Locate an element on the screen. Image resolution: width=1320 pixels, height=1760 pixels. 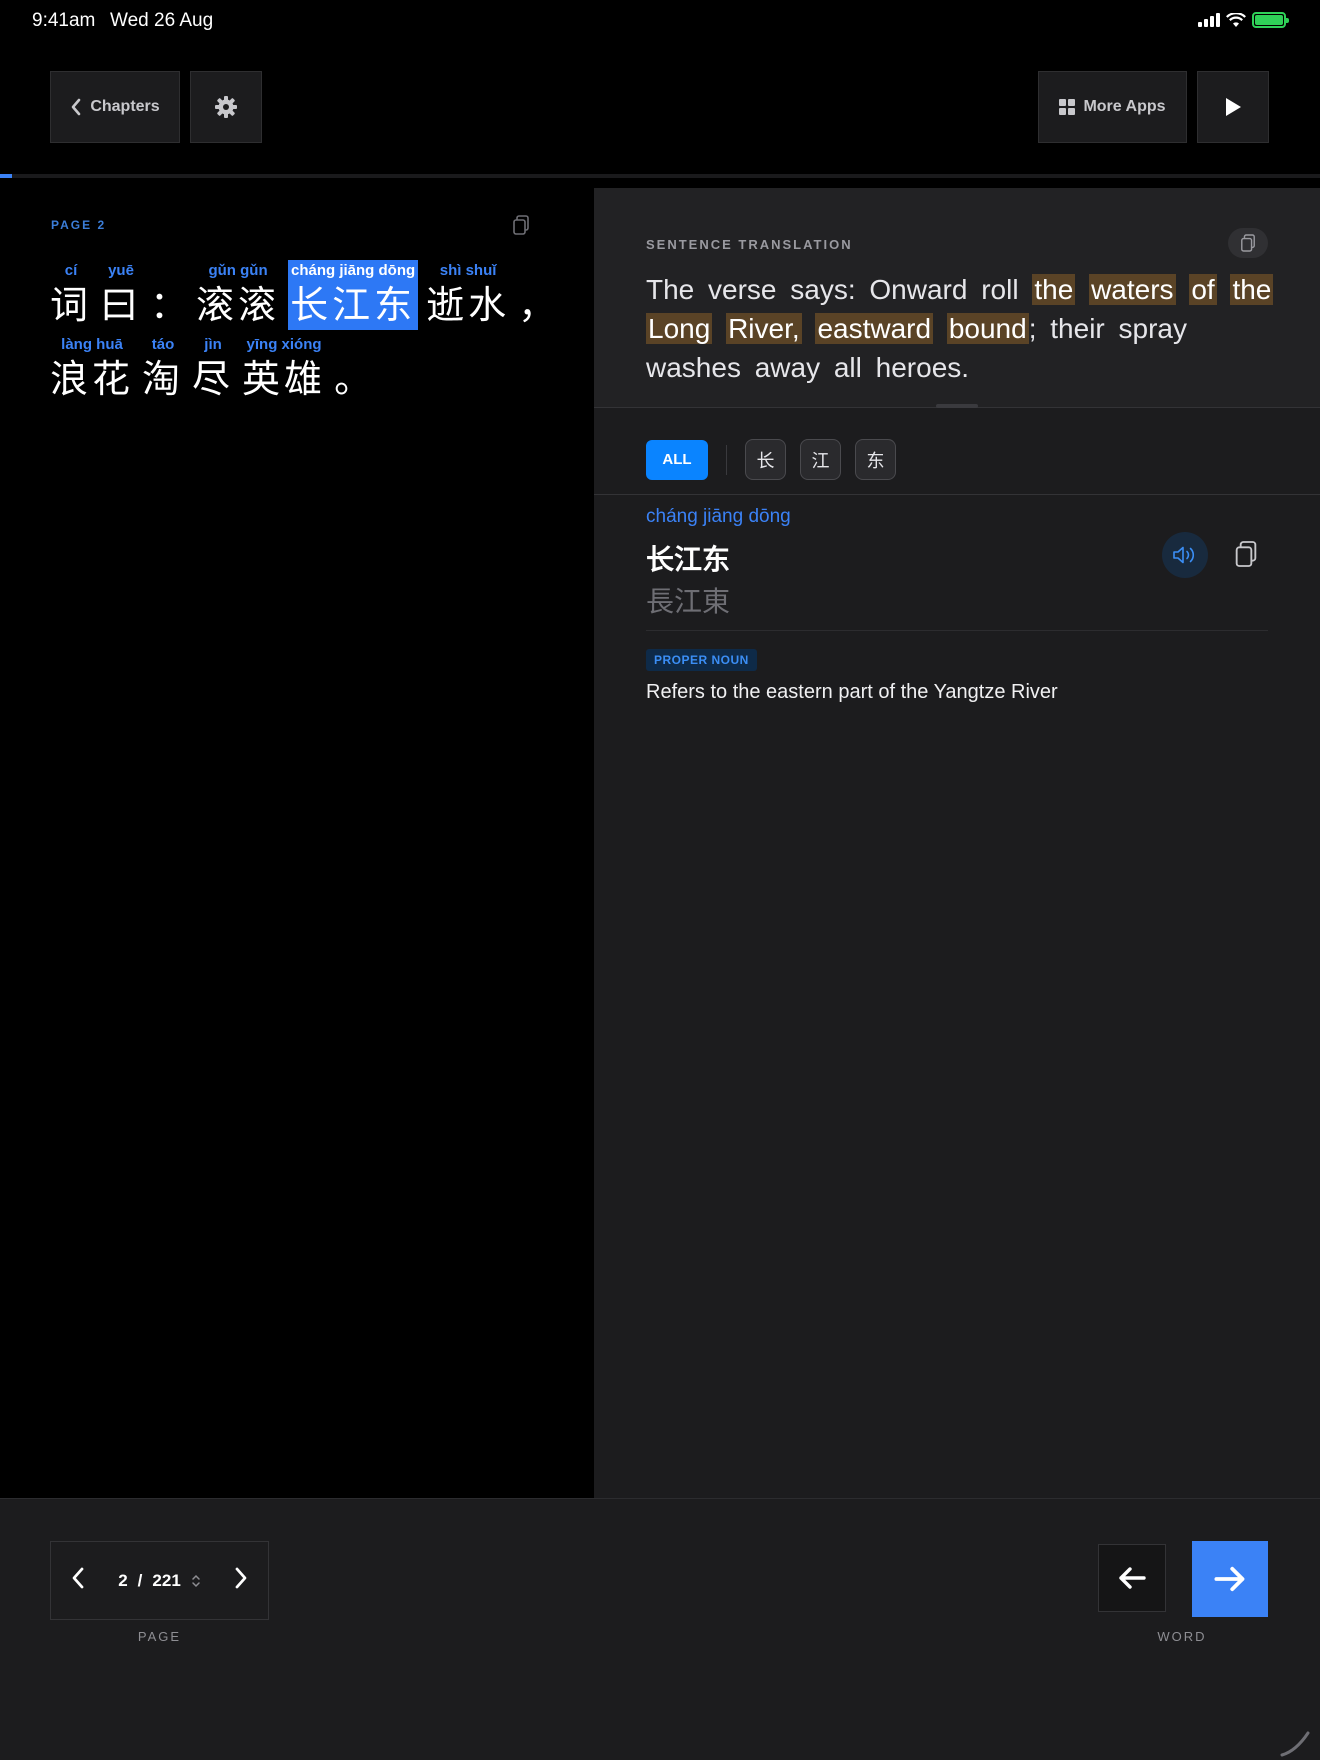
settings-button is located at coordinates (226, 107).